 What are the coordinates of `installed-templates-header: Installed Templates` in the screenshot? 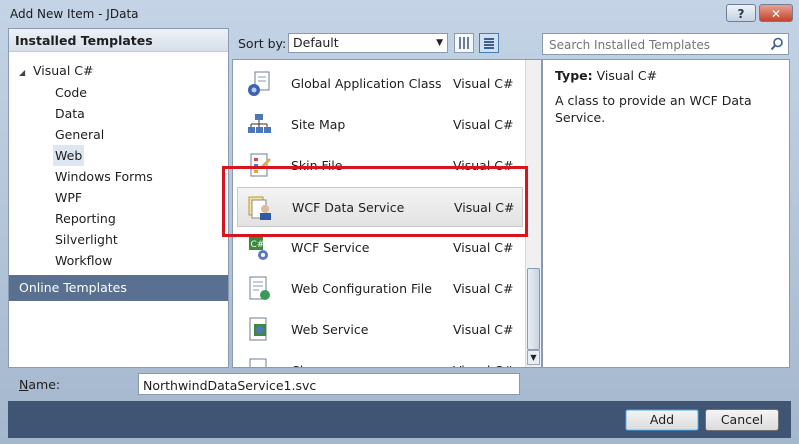 It's located at (118, 40).